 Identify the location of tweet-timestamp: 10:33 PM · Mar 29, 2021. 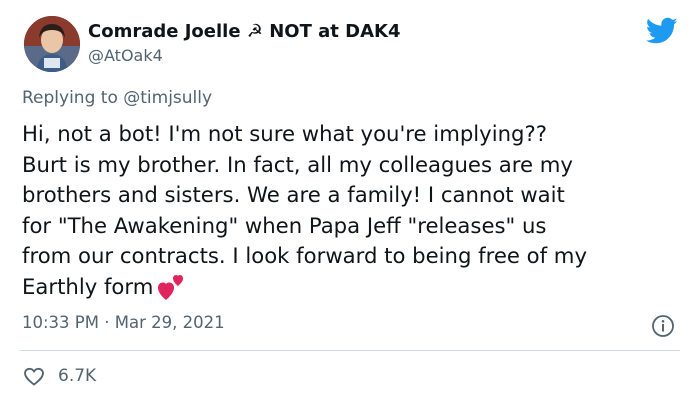
(123, 322).